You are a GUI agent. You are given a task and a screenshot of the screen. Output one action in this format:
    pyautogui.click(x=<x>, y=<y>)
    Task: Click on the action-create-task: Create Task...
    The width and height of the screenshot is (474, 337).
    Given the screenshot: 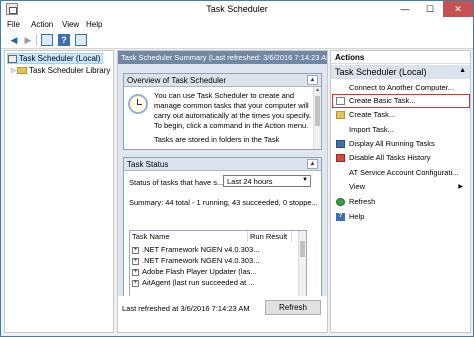 What is the action you would take?
    pyautogui.click(x=401, y=115)
    